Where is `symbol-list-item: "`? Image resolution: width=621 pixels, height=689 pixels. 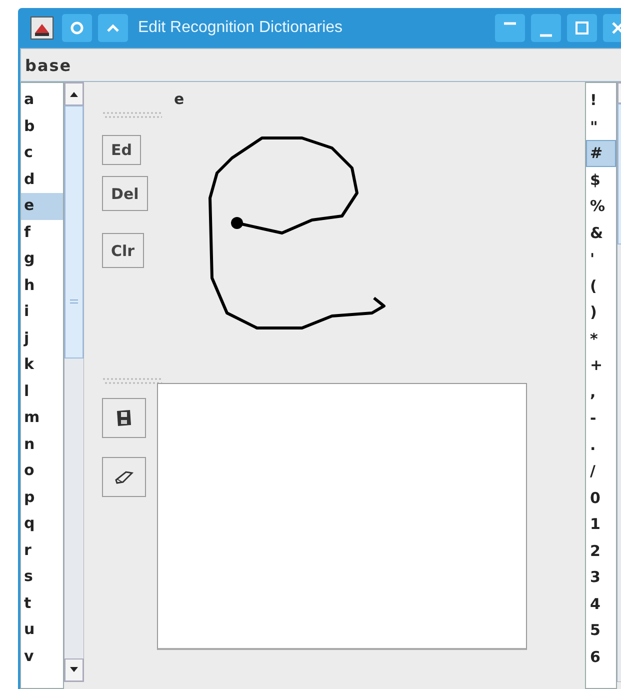
symbol-list-item: " is located at coordinates (601, 127).